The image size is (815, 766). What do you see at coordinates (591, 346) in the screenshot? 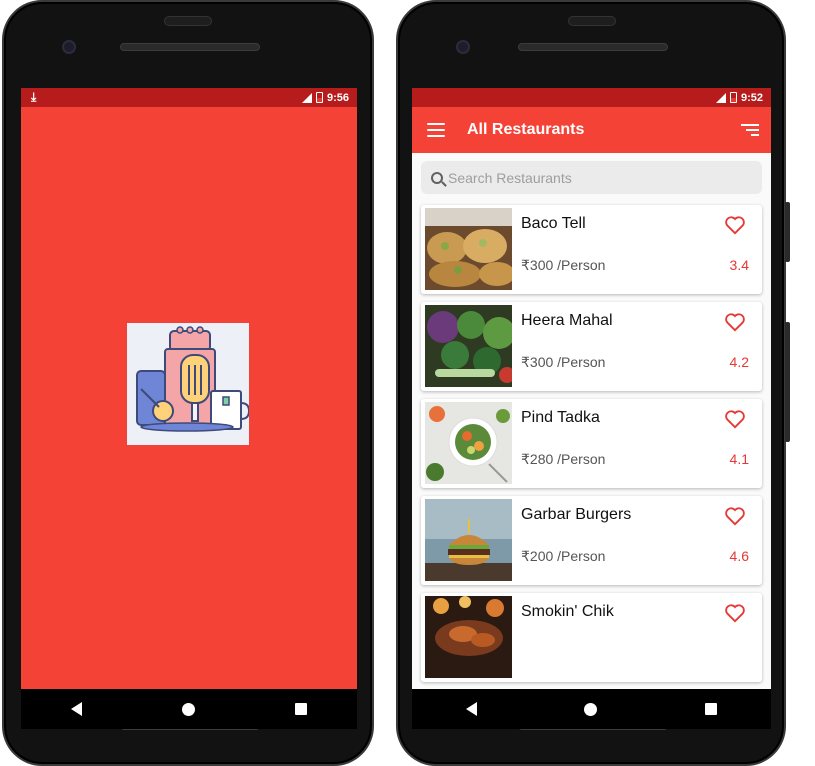
I see `restaurant-card: Heera Mahal ₹300 /Person 4.2` at bounding box center [591, 346].